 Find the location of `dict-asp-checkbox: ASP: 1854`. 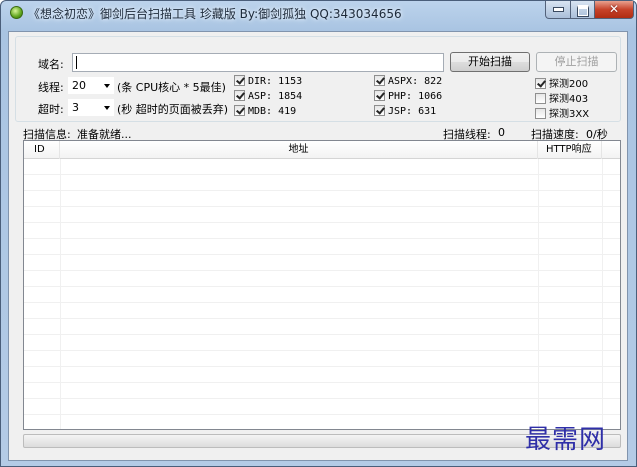

dict-asp-checkbox: ASP: 1854 is located at coordinates (268, 96).